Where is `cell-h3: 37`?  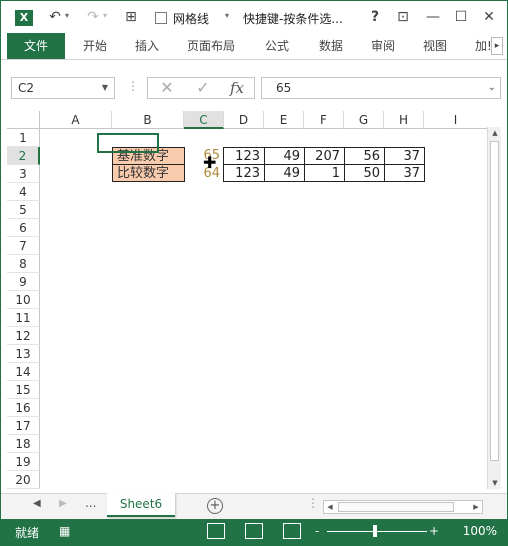
cell-h3: 37 is located at coordinates (404, 173).